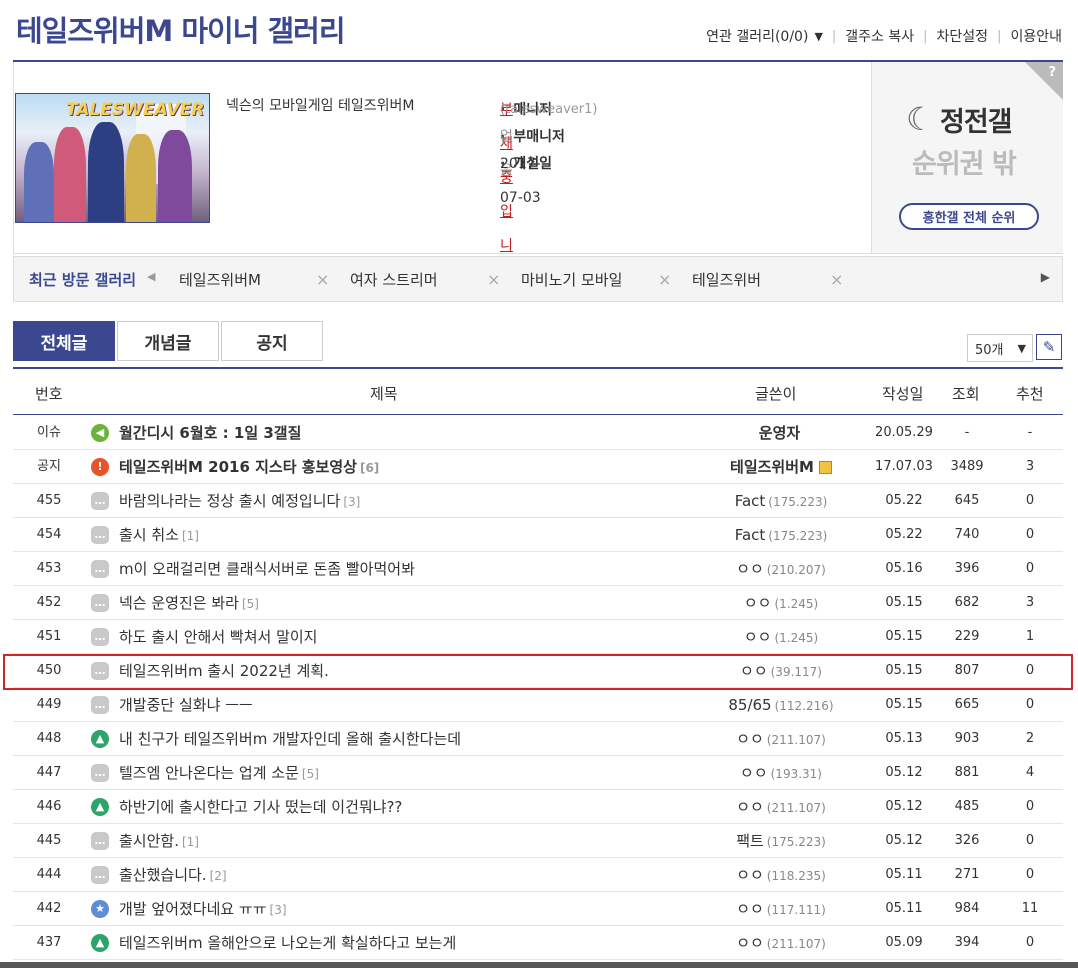 The image size is (1078, 968). What do you see at coordinates (879, 36) in the screenshot?
I see `copy-address-link: 갤주소 복사` at bounding box center [879, 36].